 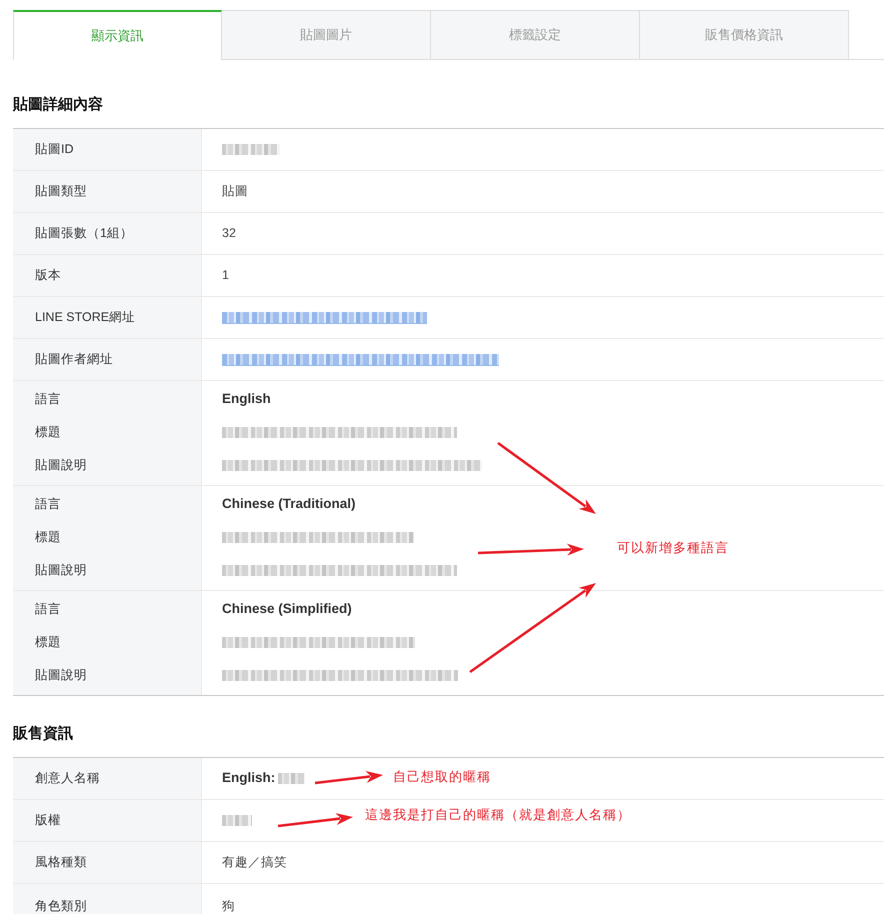 I want to click on field-value: 有趣／搞笑, so click(x=254, y=863).